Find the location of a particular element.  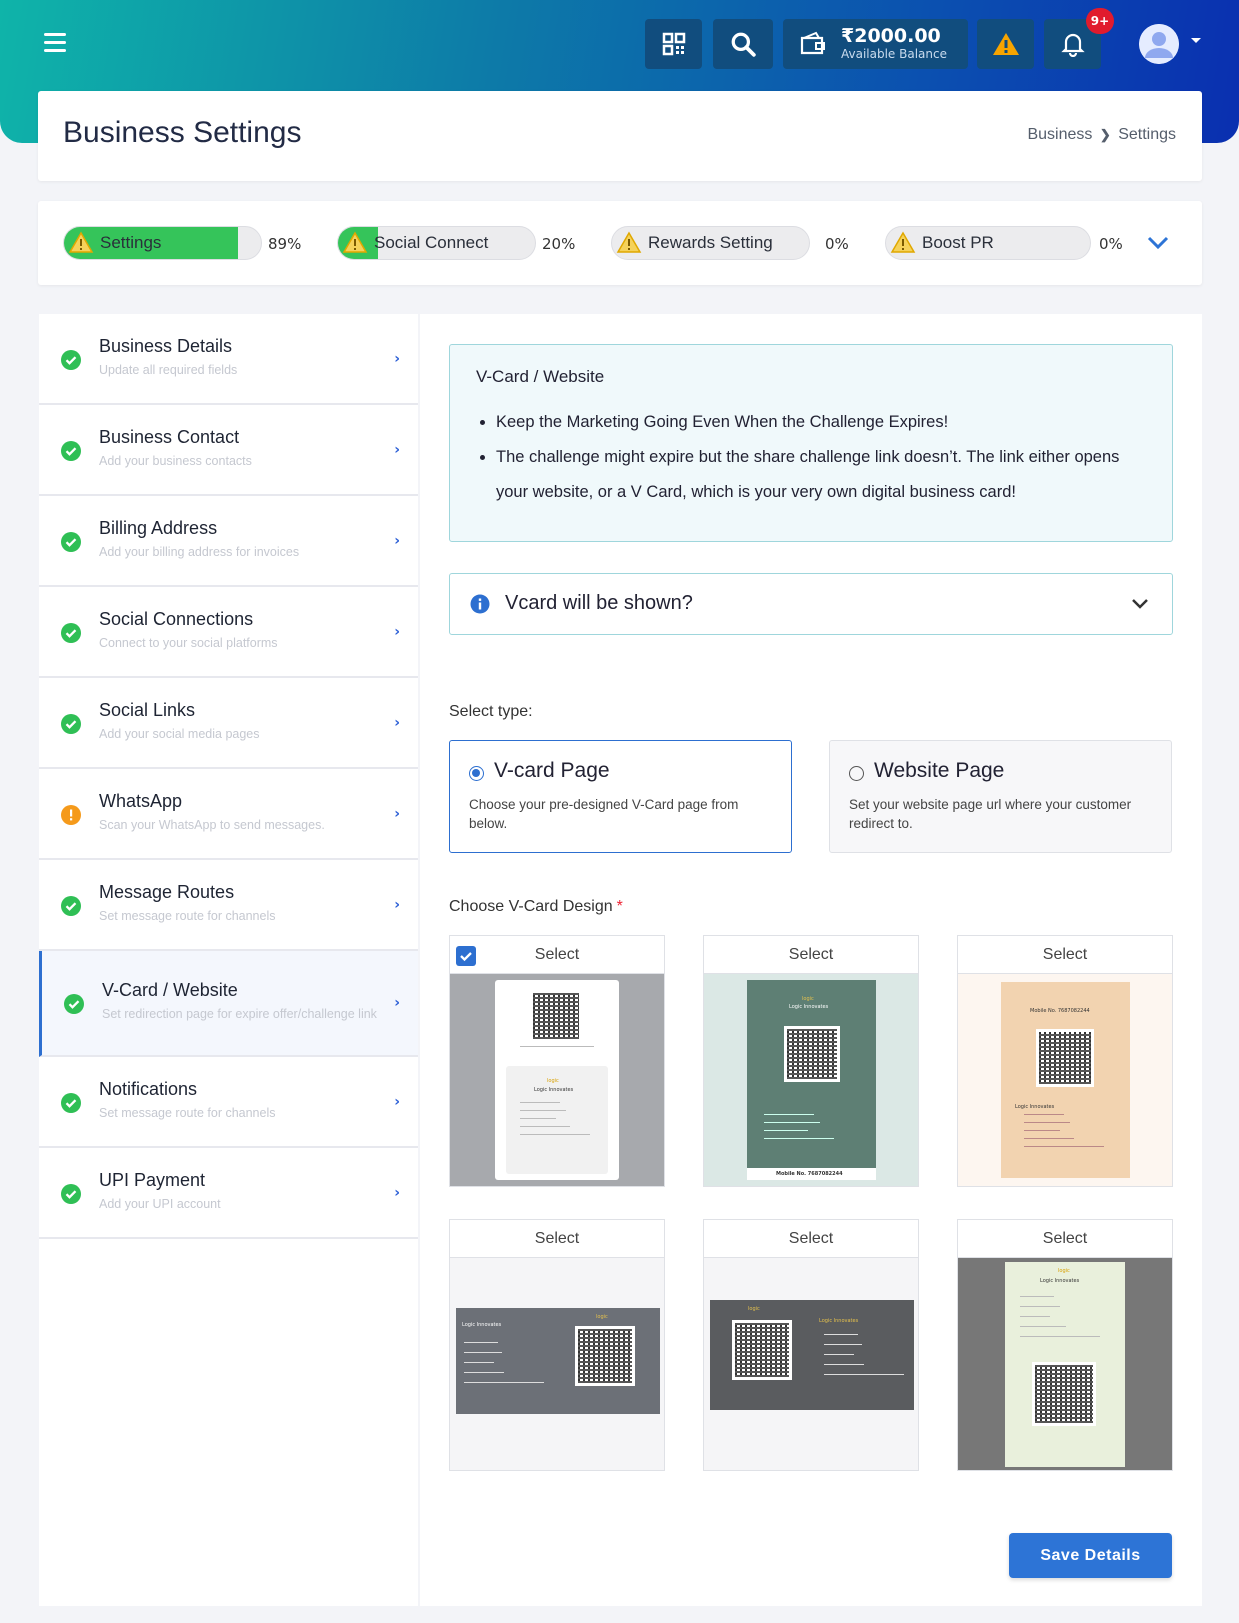

checkbox-checked-icon is located at coordinates (466, 956).